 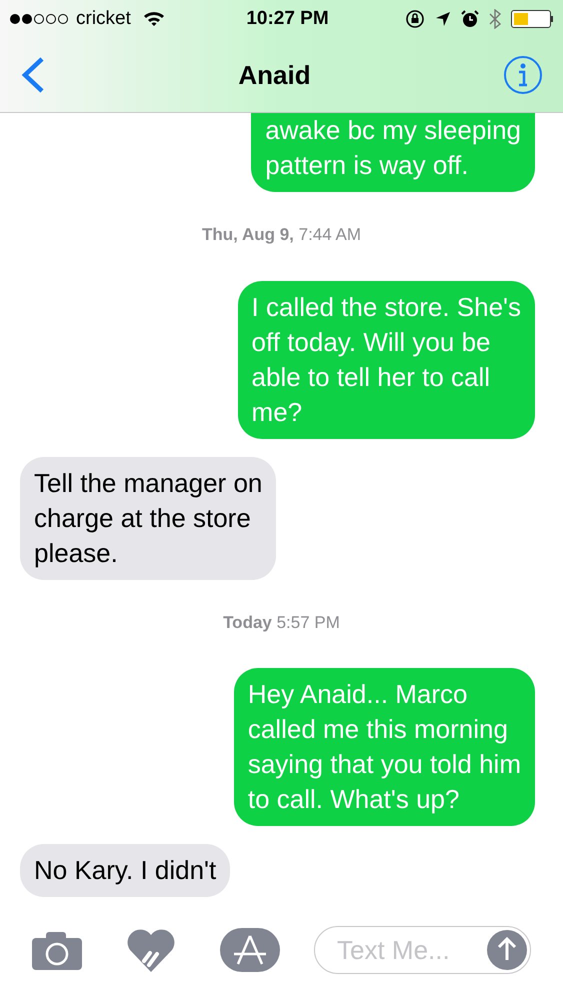 What do you see at coordinates (103, 18) in the screenshot?
I see `carrier-name: cricket` at bounding box center [103, 18].